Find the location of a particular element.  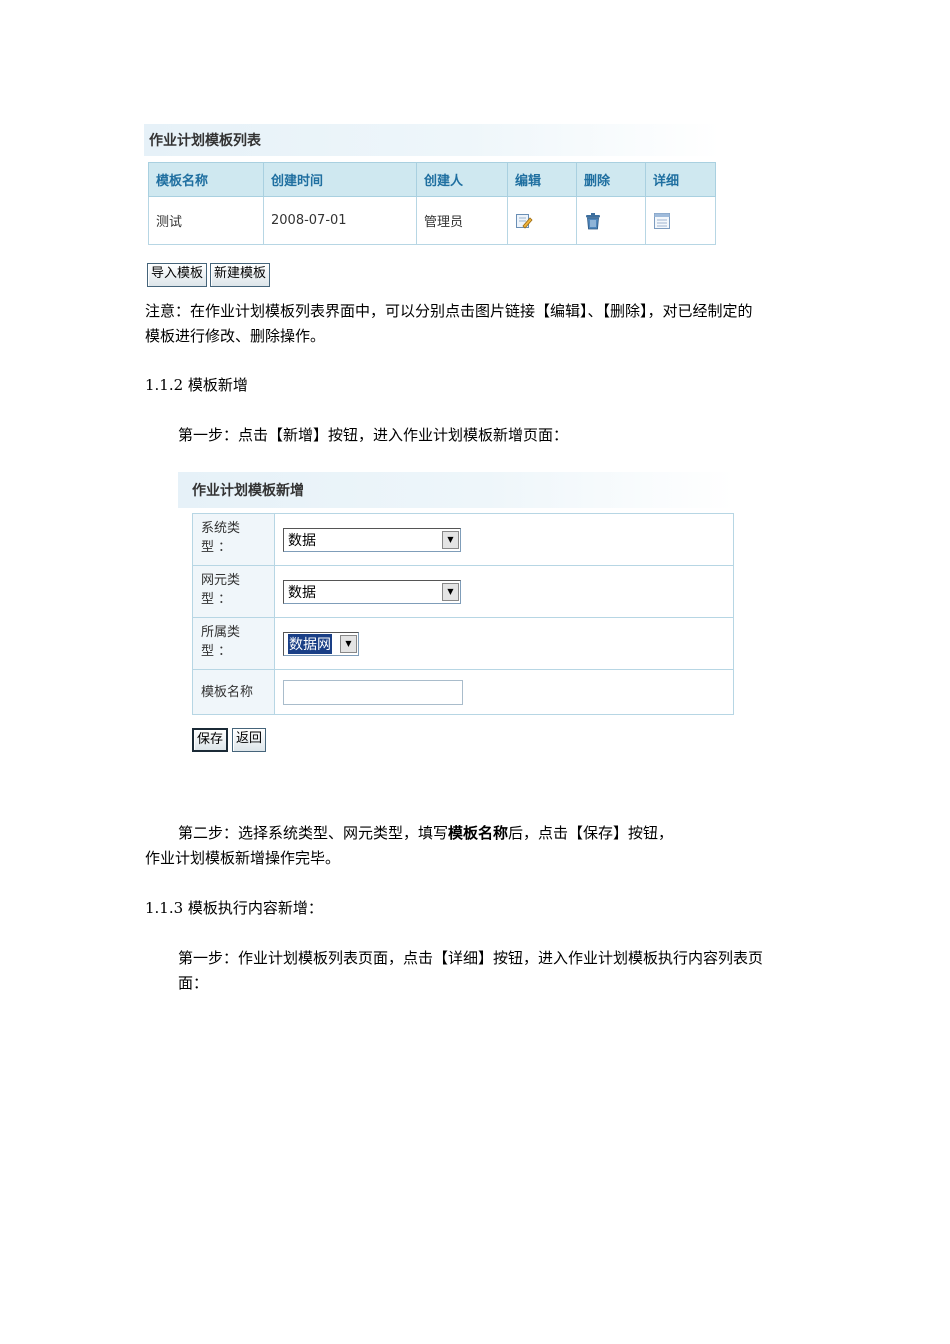

system-type-select: 数据 ▼ is located at coordinates (372, 539).